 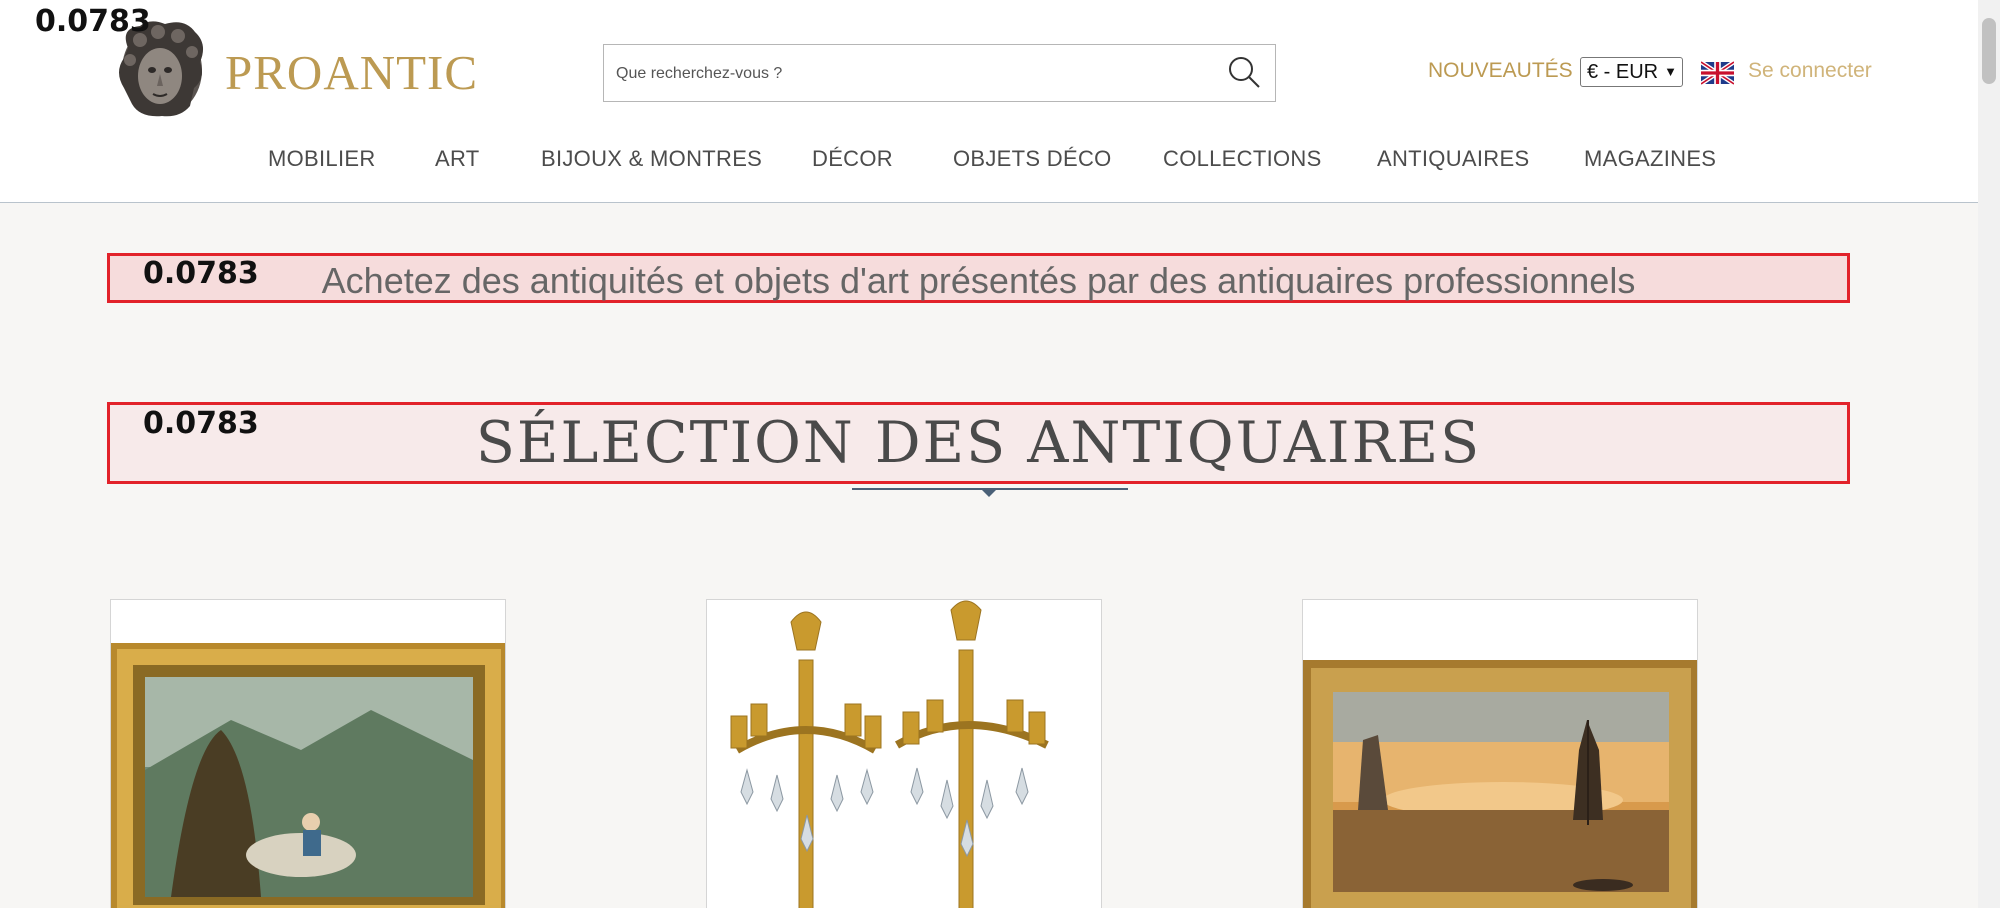 What do you see at coordinates (852, 159) in the screenshot?
I see `nav-item-decor: DÉCOR` at bounding box center [852, 159].